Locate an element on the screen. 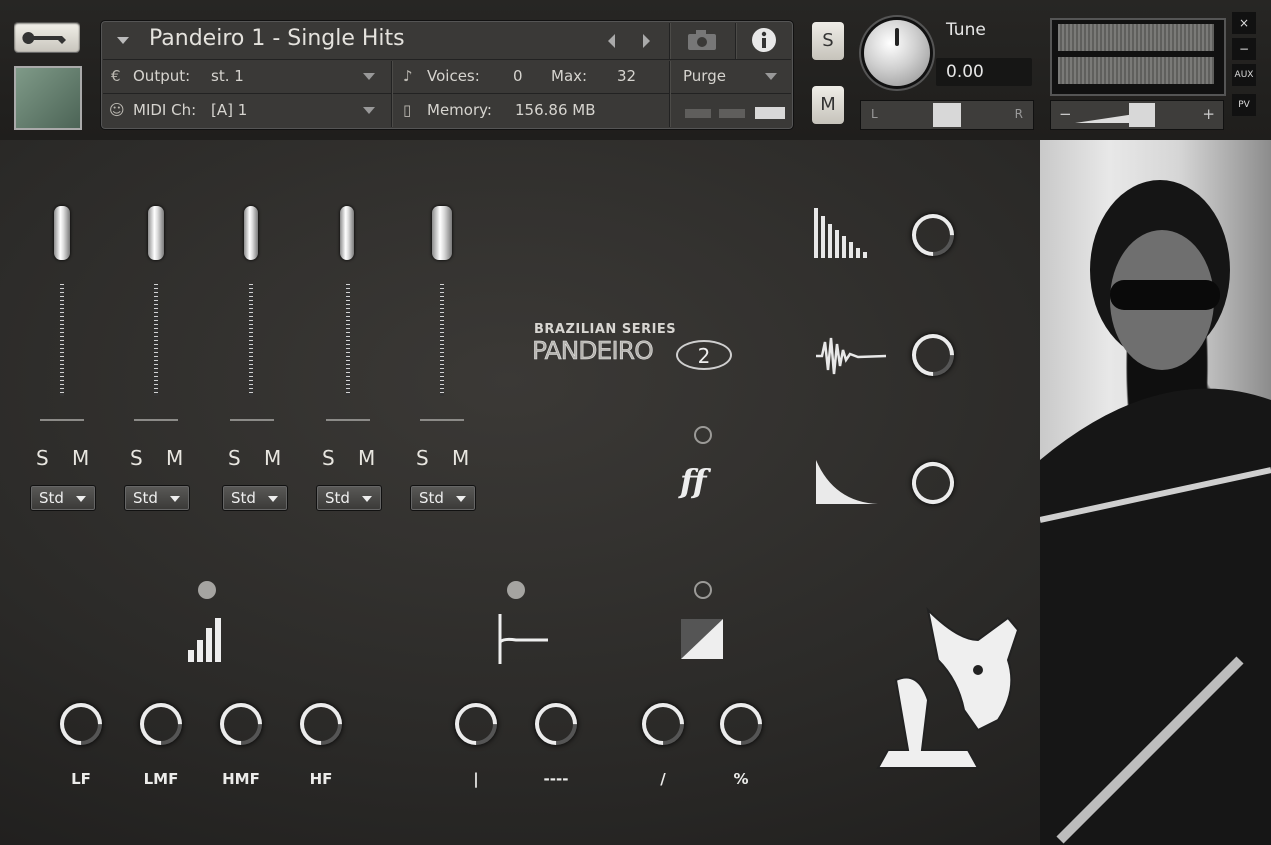  release-knob is located at coordinates (933, 483).